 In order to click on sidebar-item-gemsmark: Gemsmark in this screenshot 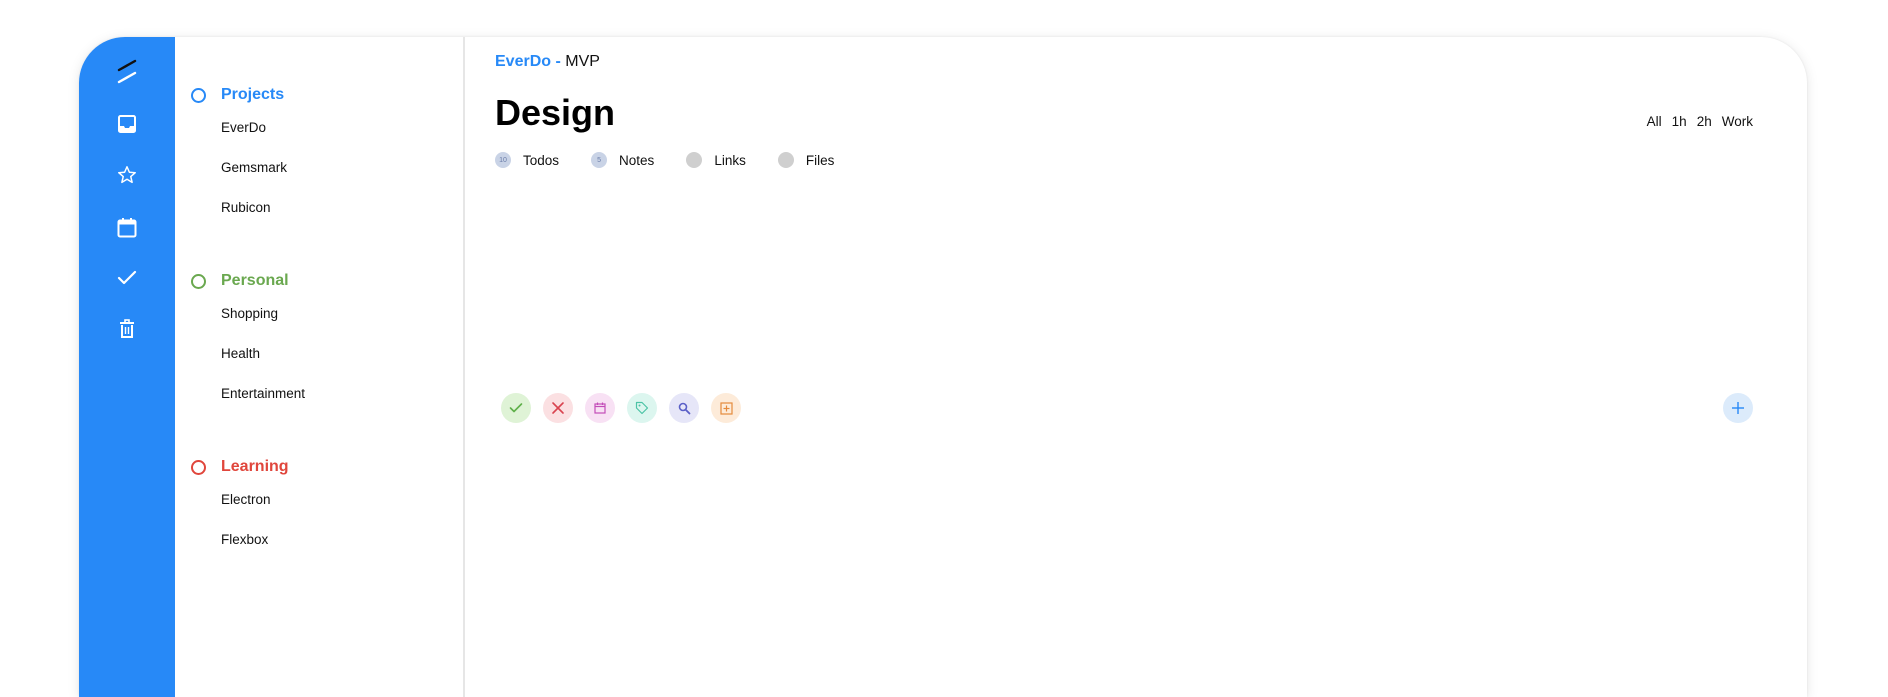, I will do `click(319, 168)`.